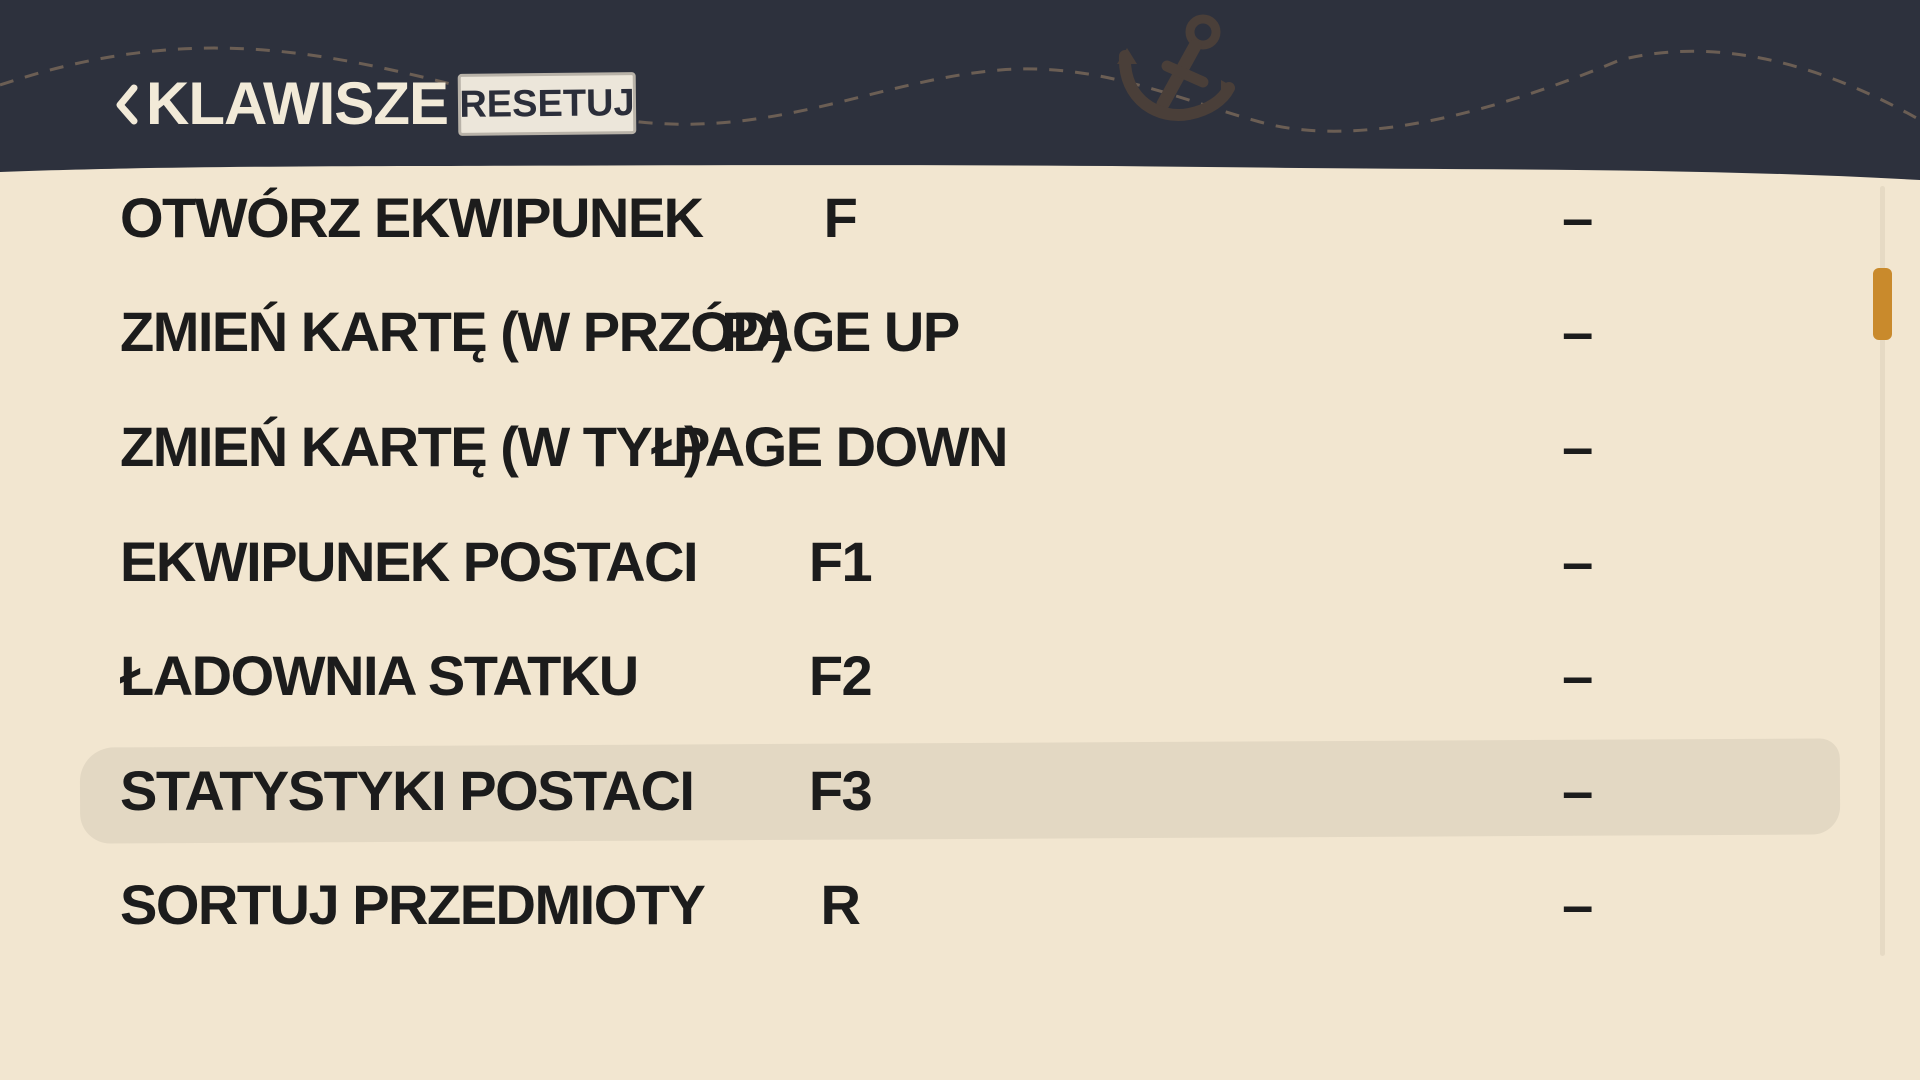  Describe the element at coordinates (379, 675) in the screenshot. I see `action-label: ŁADOWNIA STATKU` at that location.